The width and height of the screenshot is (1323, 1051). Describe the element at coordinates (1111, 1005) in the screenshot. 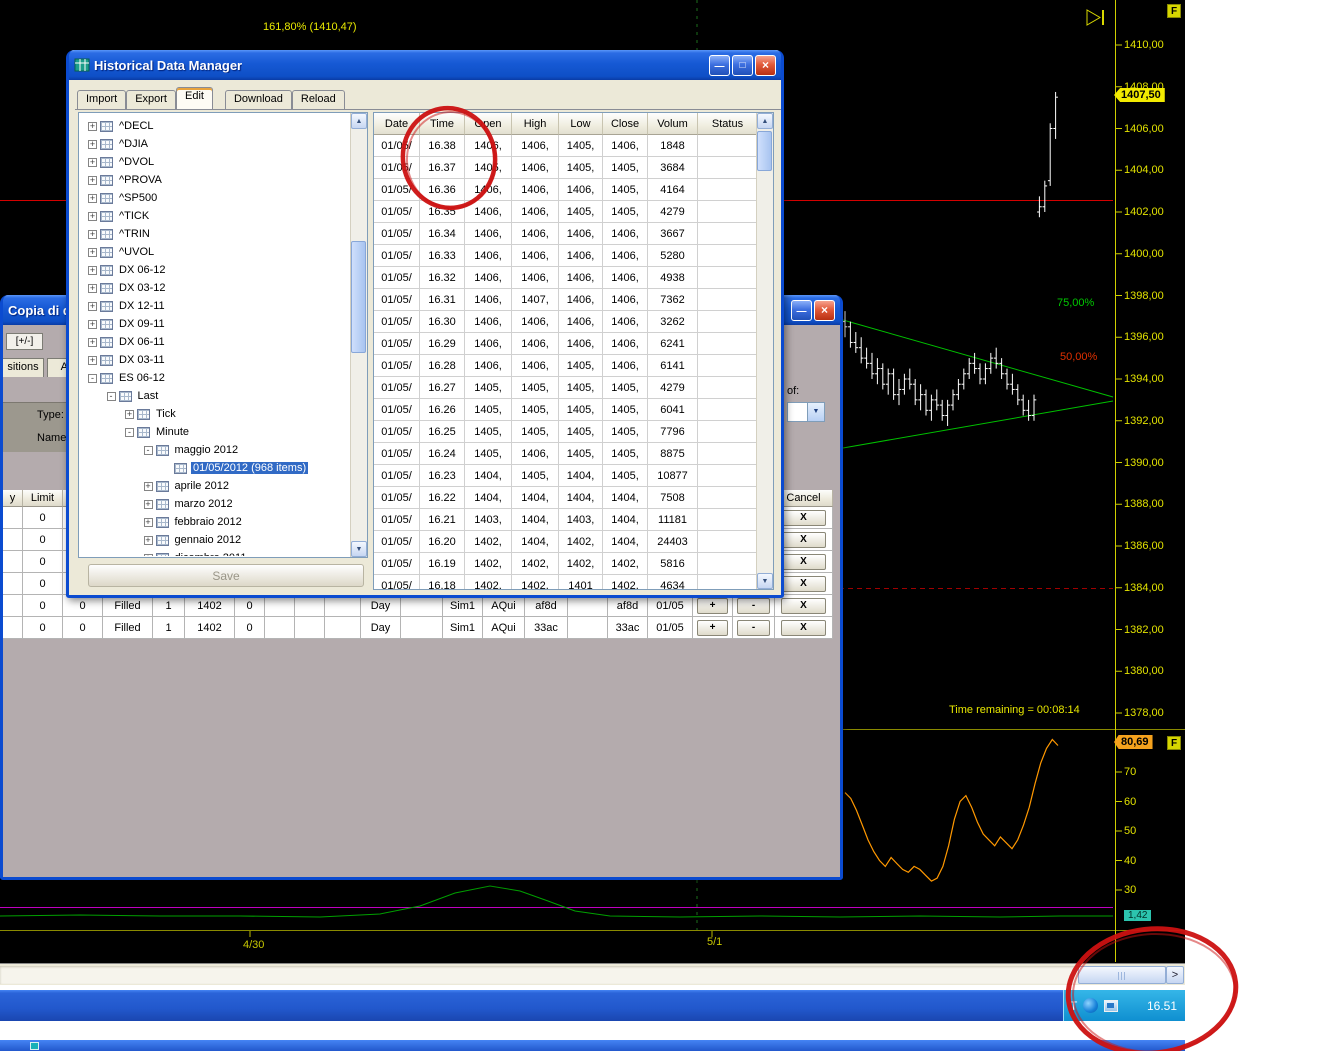

I see `tray-display-icon` at that location.